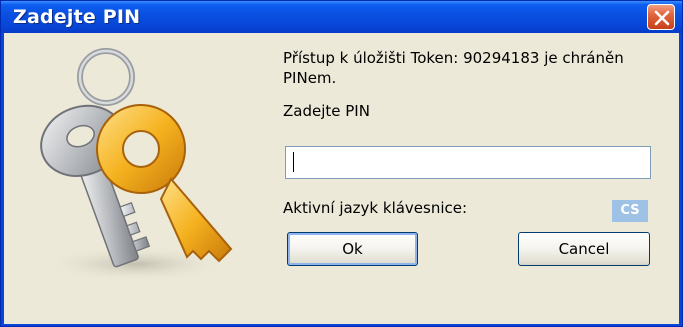  Describe the element at coordinates (352, 249) in the screenshot. I see `ok-button: Ok` at that location.